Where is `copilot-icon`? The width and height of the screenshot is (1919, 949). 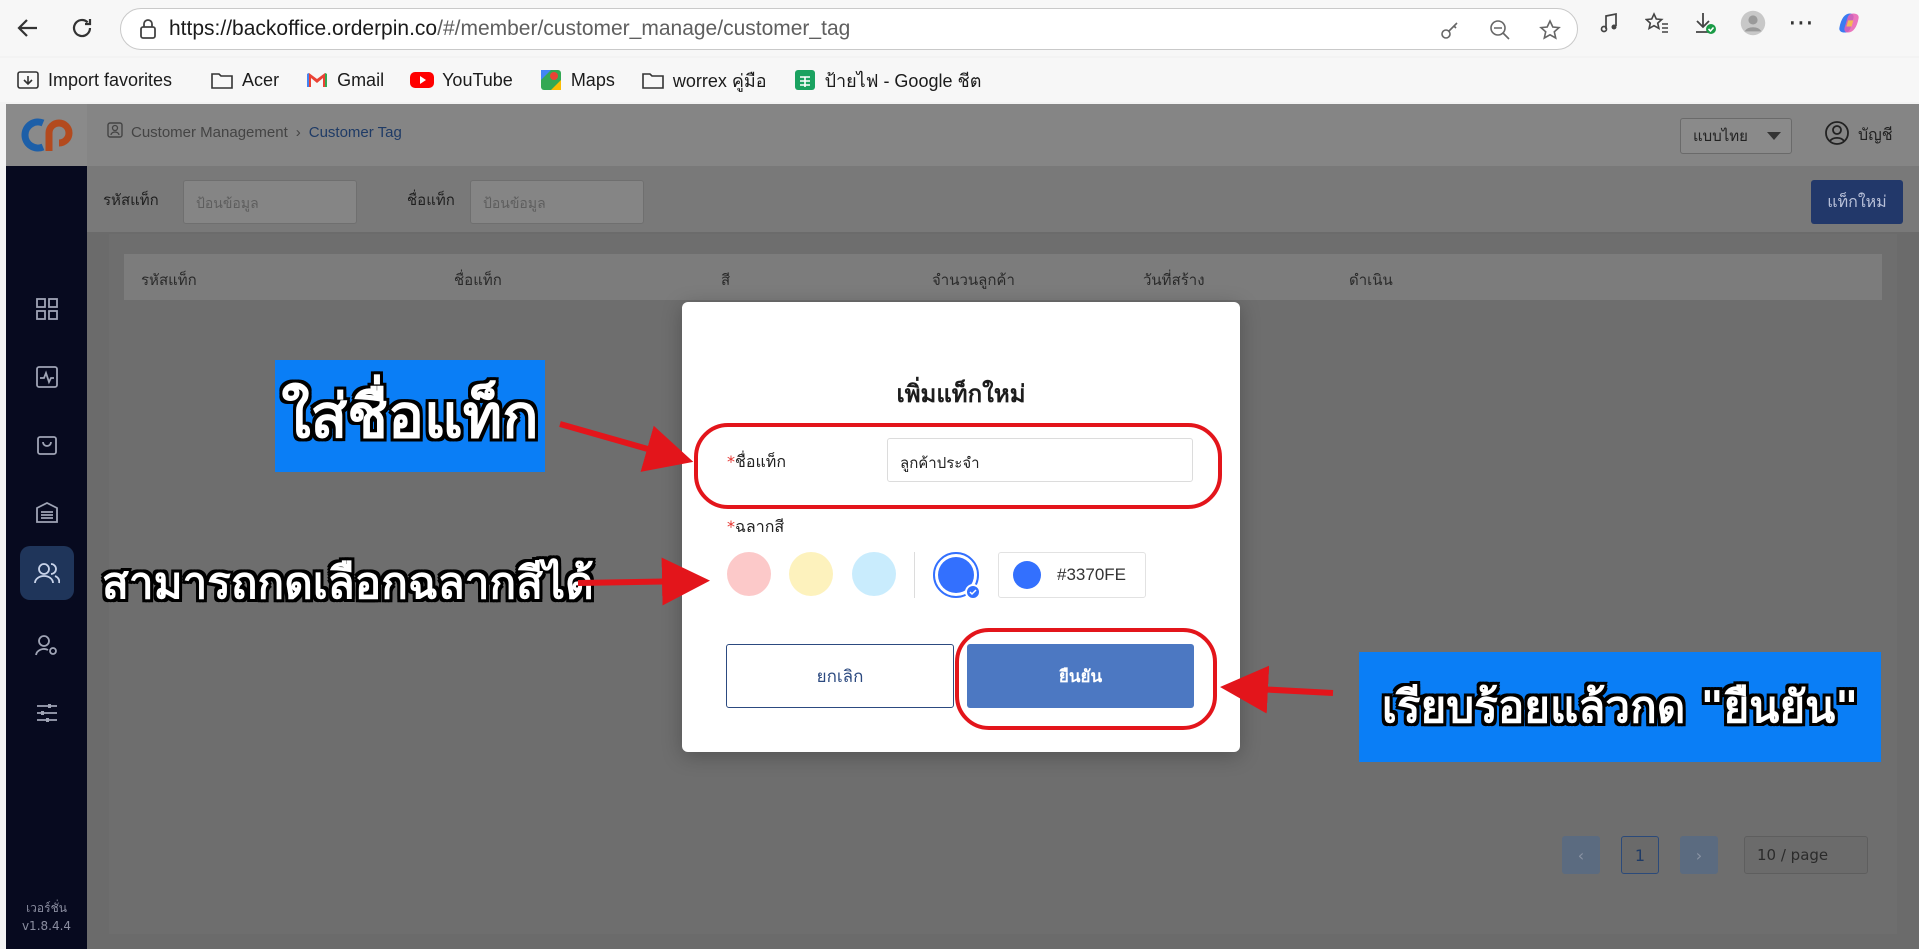 copilot-icon is located at coordinates (1849, 23).